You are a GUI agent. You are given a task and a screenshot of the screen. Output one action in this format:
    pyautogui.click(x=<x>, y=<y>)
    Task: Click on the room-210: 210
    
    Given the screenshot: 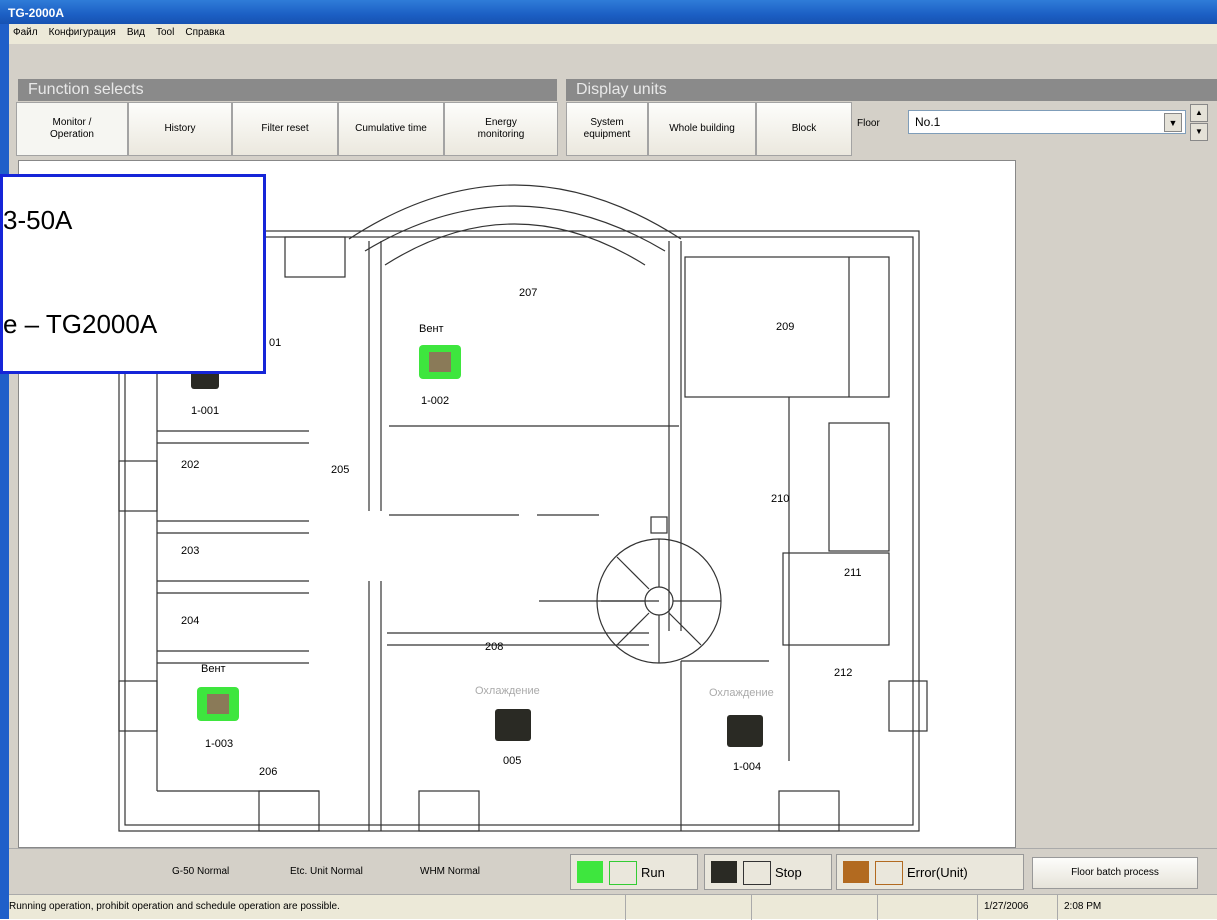 What is the action you would take?
    pyautogui.click(x=780, y=499)
    